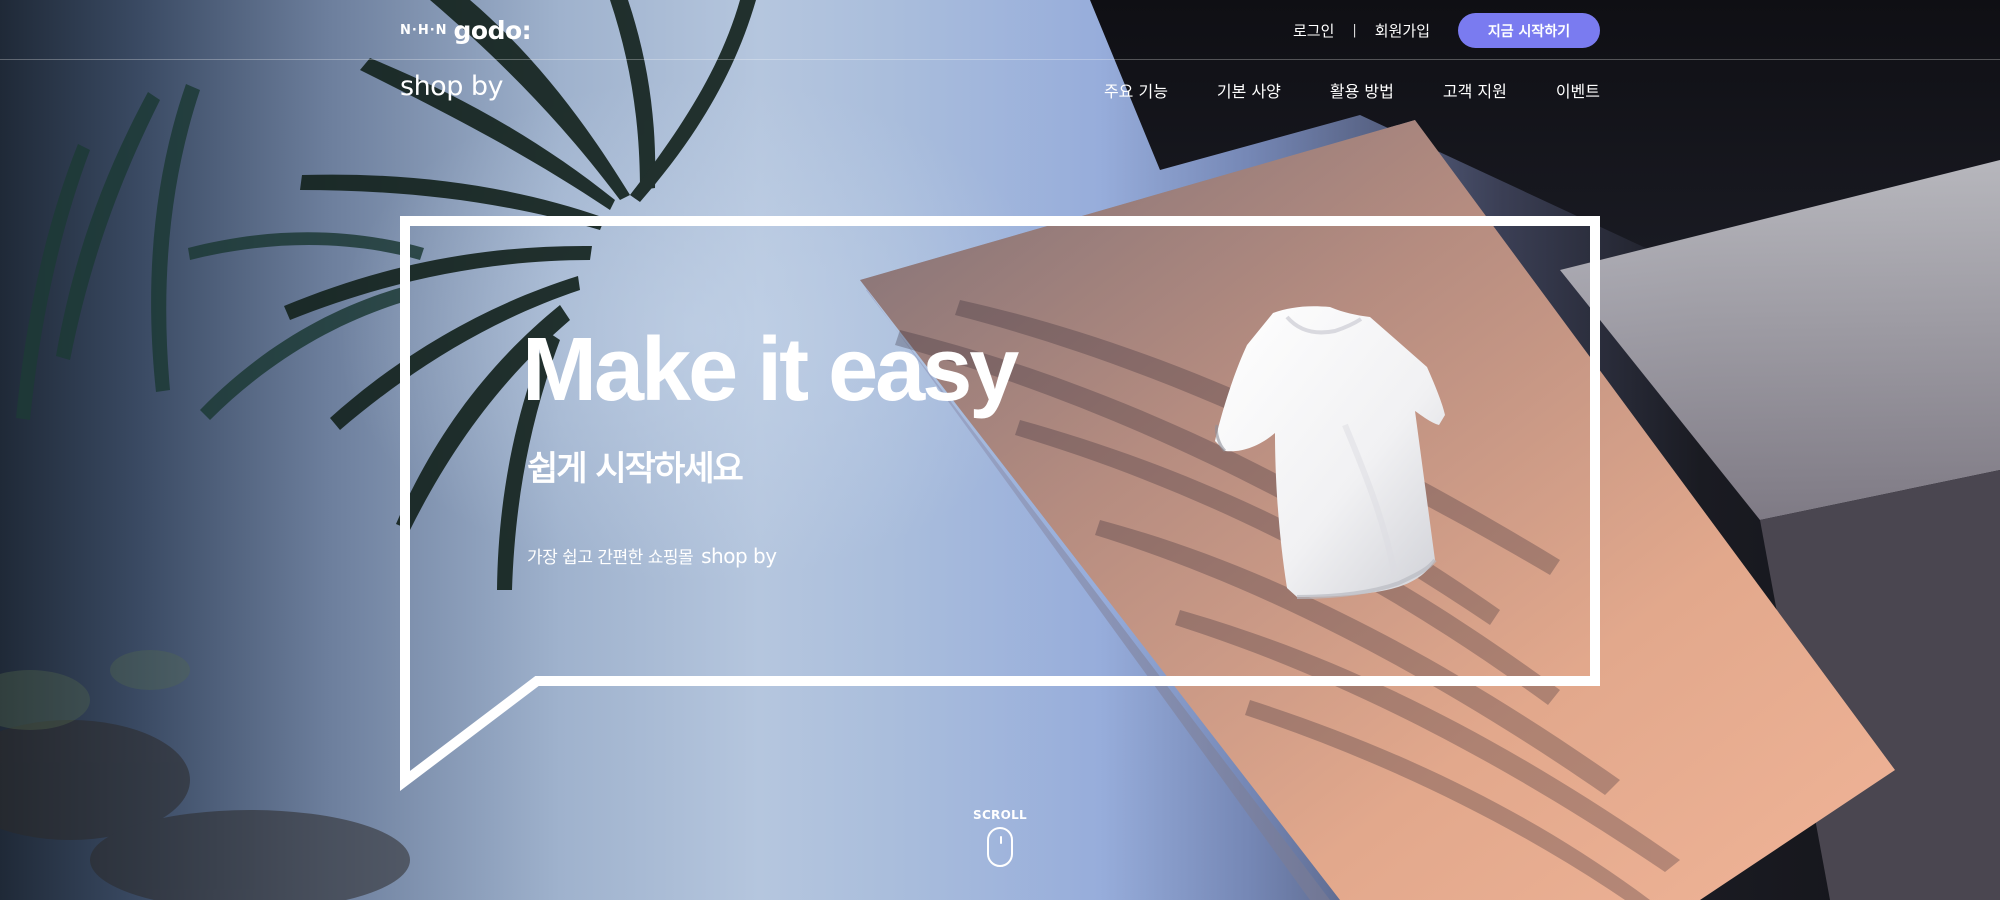 Image resolution: width=2000 pixels, height=900 pixels. What do you see at coordinates (770, 370) in the screenshot?
I see `hero-headline: Make it easy` at bounding box center [770, 370].